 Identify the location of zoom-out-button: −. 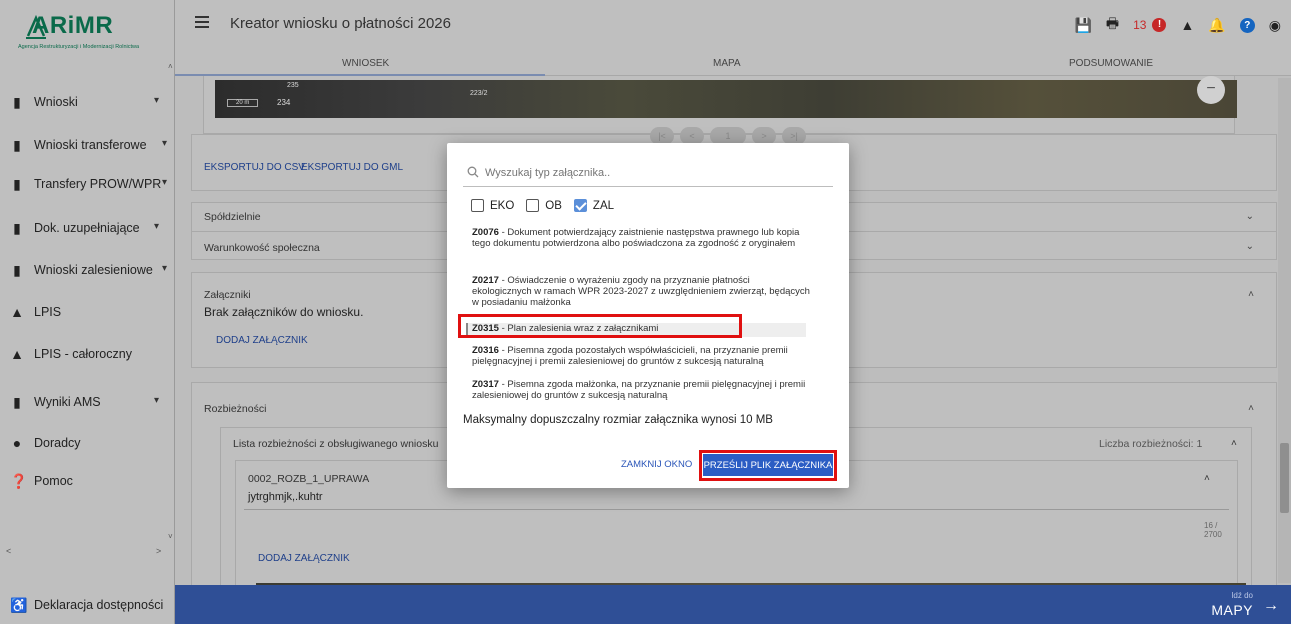
(1211, 90).